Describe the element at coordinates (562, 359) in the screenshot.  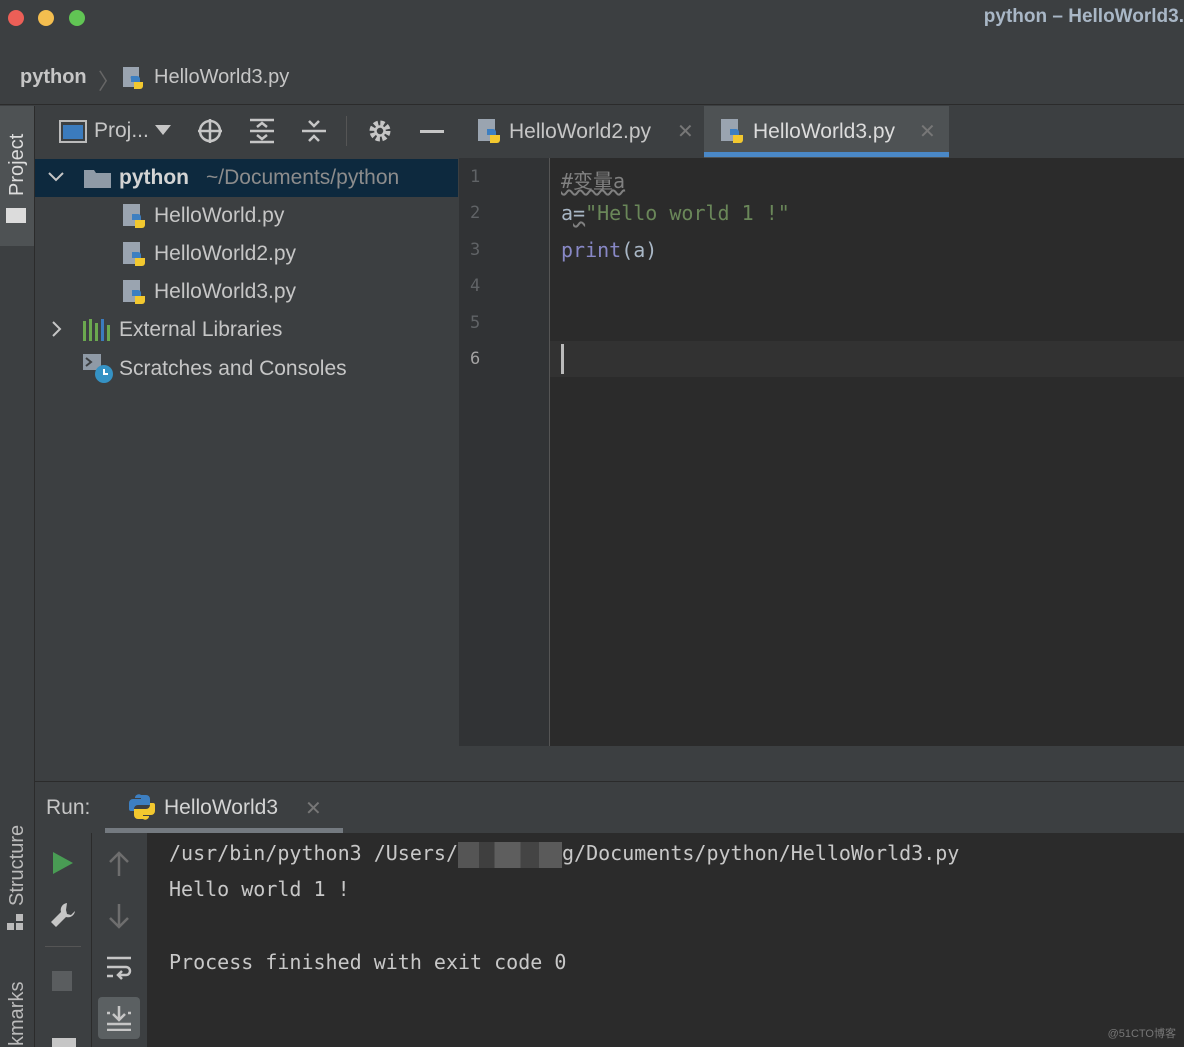
I see `text-cursor` at that location.